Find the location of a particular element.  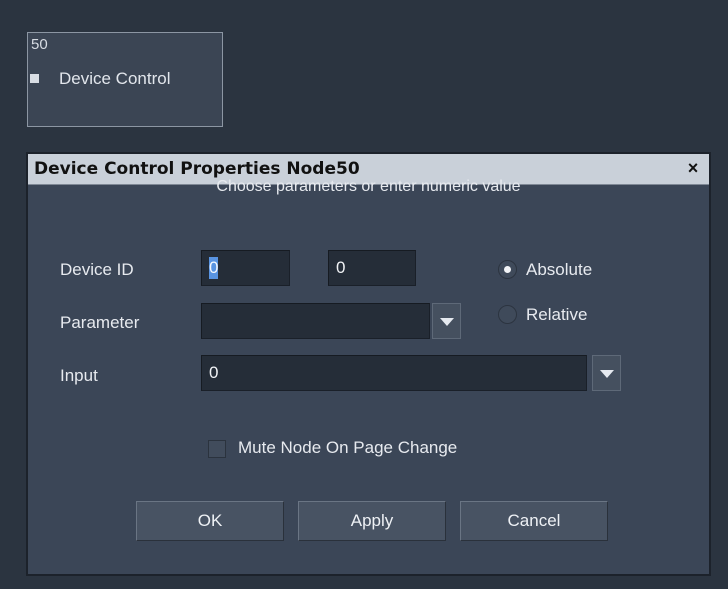

input-select: 0 is located at coordinates (394, 373).